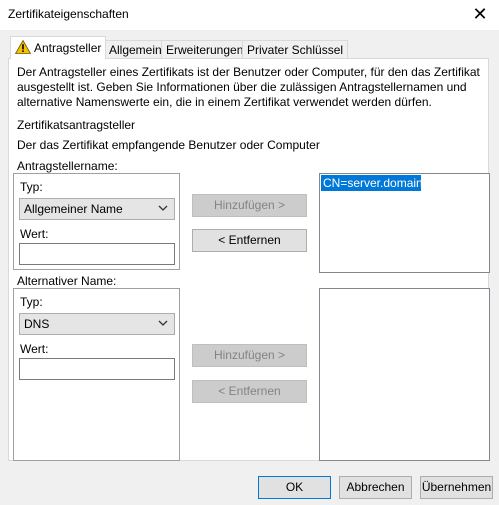 The height and width of the screenshot is (505, 499). What do you see at coordinates (249, 205) in the screenshot?
I see `subject-add-button: Hinzufügen >` at bounding box center [249, 205].